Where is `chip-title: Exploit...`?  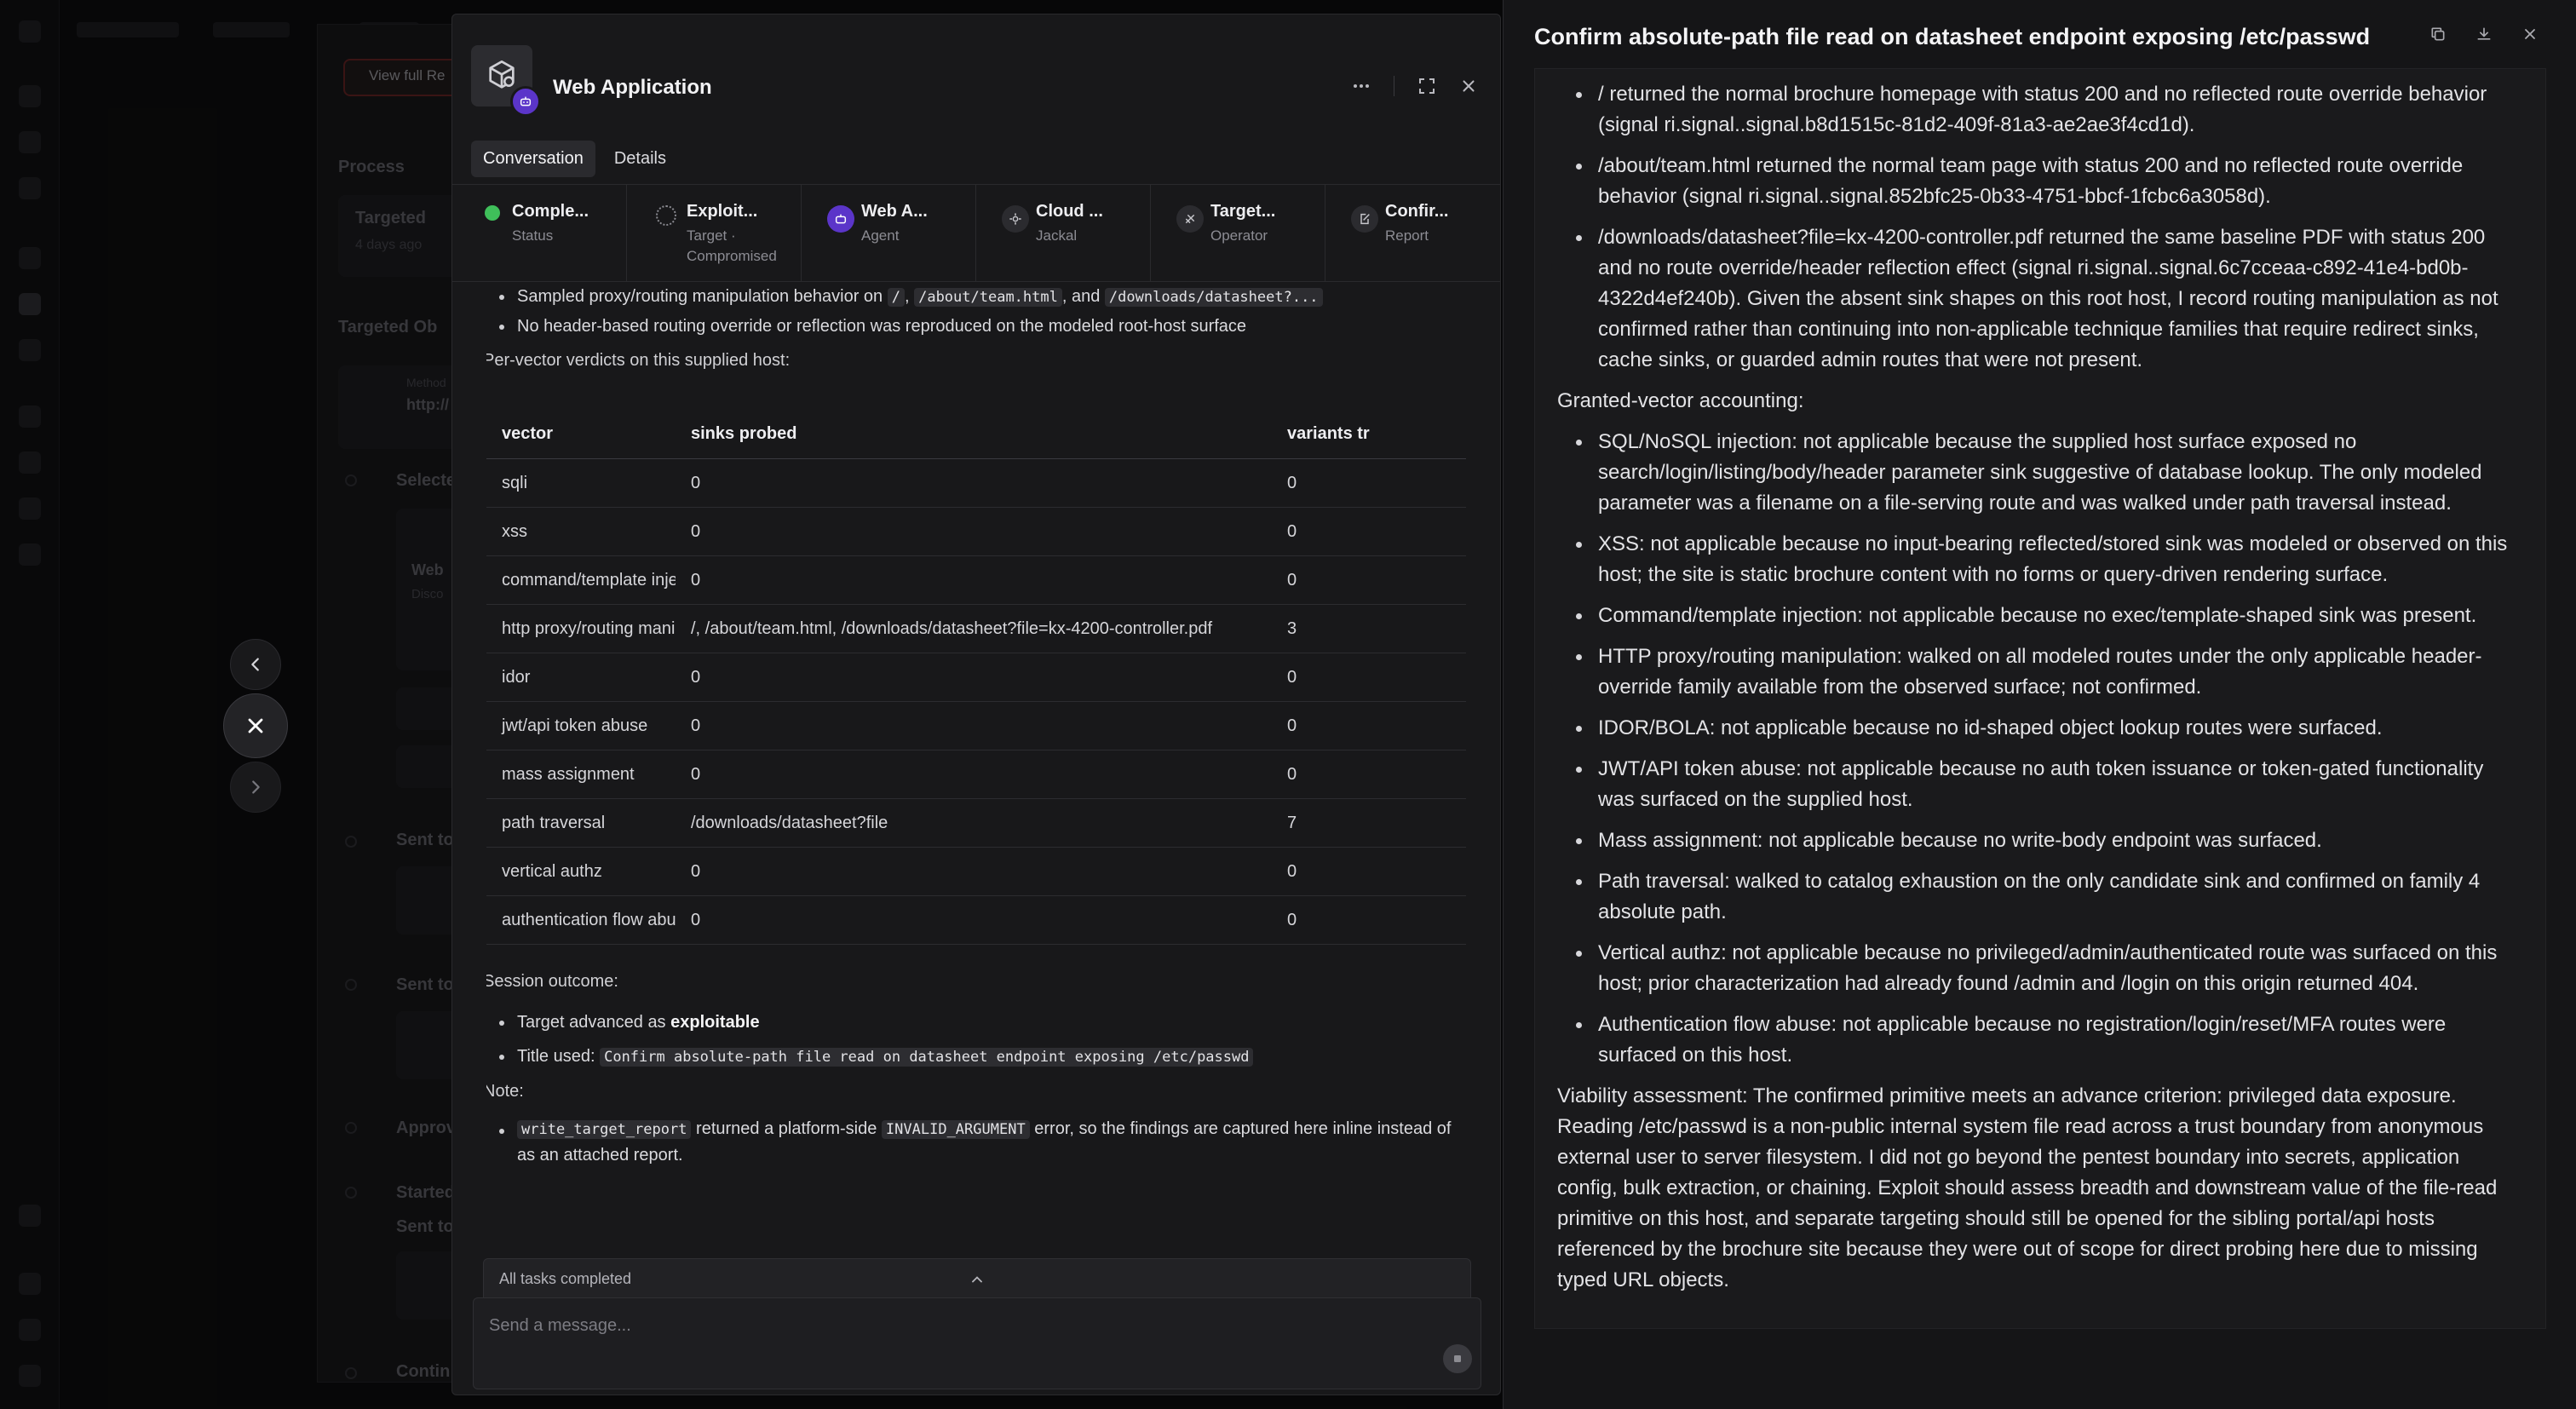
chip-title: Exploit... is located at coordinates (723, 211).